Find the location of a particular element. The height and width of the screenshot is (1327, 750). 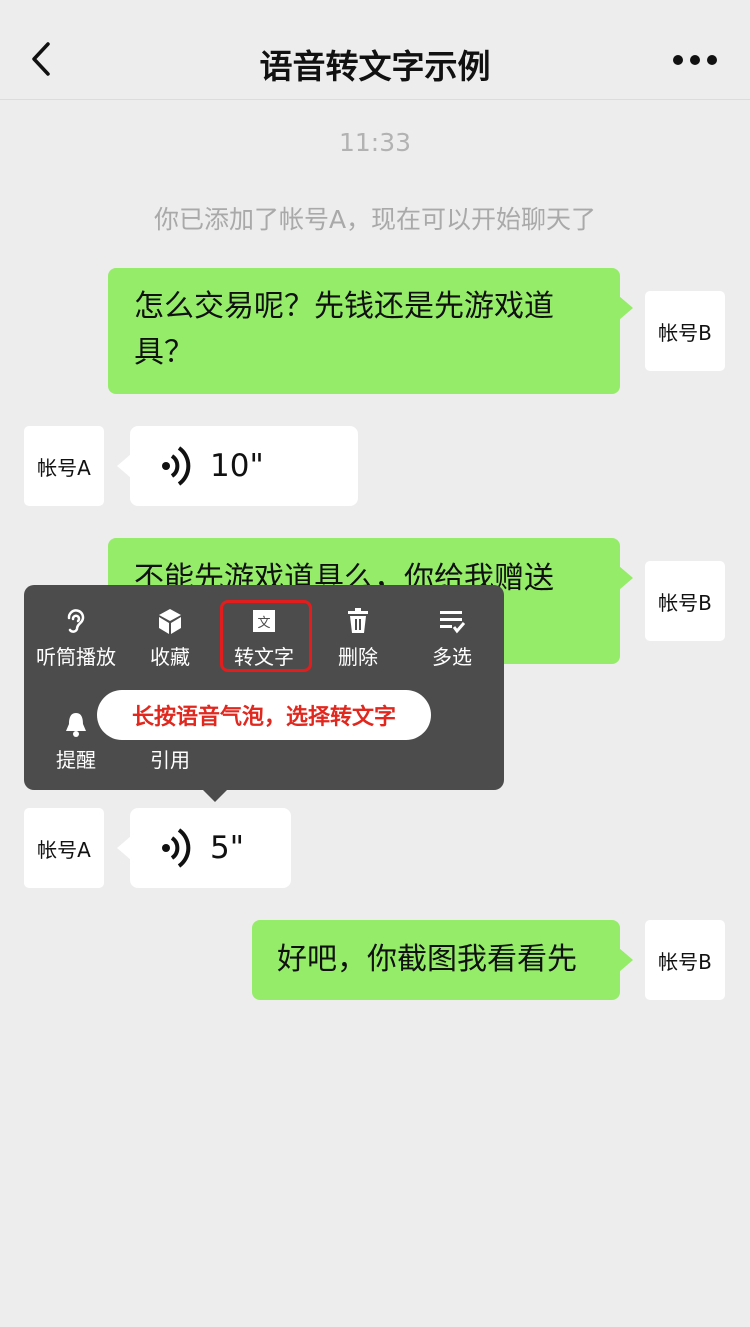

more-button is located at coordinates (695, 60).